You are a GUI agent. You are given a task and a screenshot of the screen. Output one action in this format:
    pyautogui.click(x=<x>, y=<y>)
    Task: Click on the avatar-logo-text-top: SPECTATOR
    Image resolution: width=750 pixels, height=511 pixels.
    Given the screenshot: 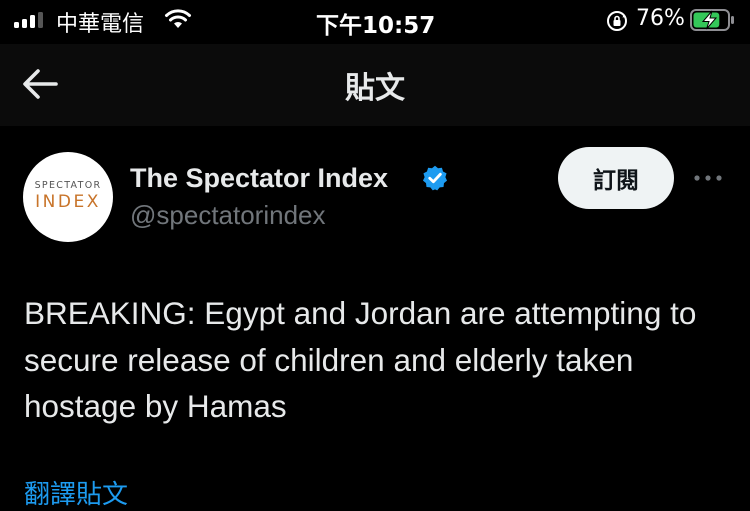 What is the action you would take?
    pyautogui.click(x=68, y=185)
    